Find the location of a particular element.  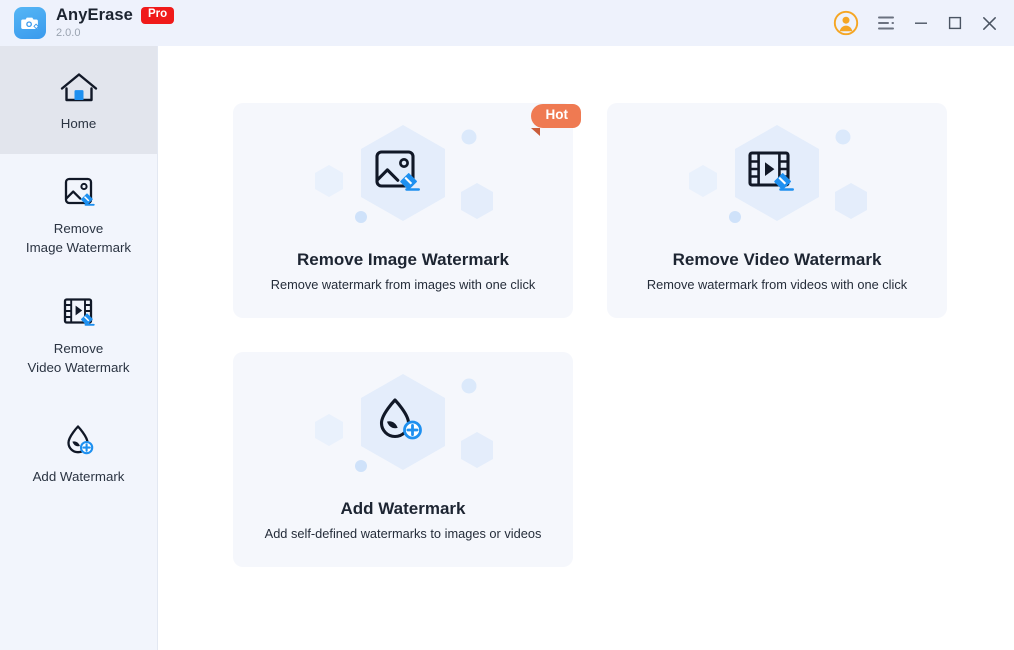

sidebar-item-label: Add Watermark is located at coordinates (78, 477).